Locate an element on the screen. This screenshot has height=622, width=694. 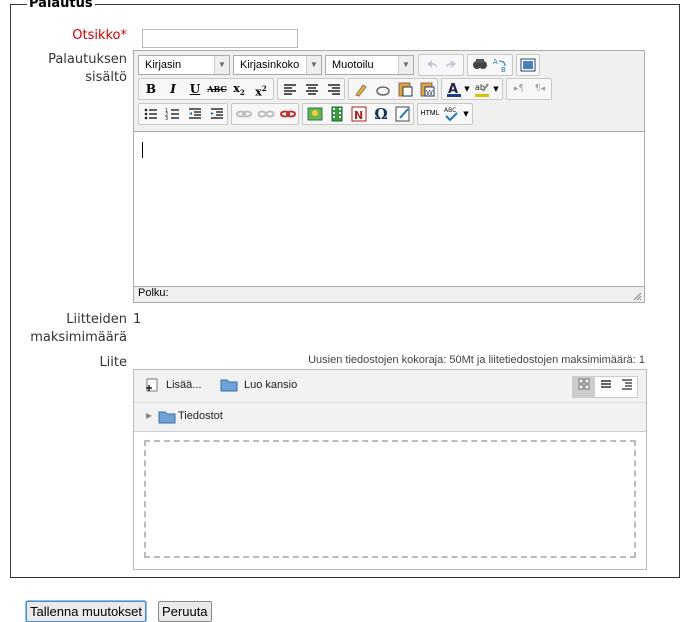
align-left-icon is located at coordinates (290, 89).